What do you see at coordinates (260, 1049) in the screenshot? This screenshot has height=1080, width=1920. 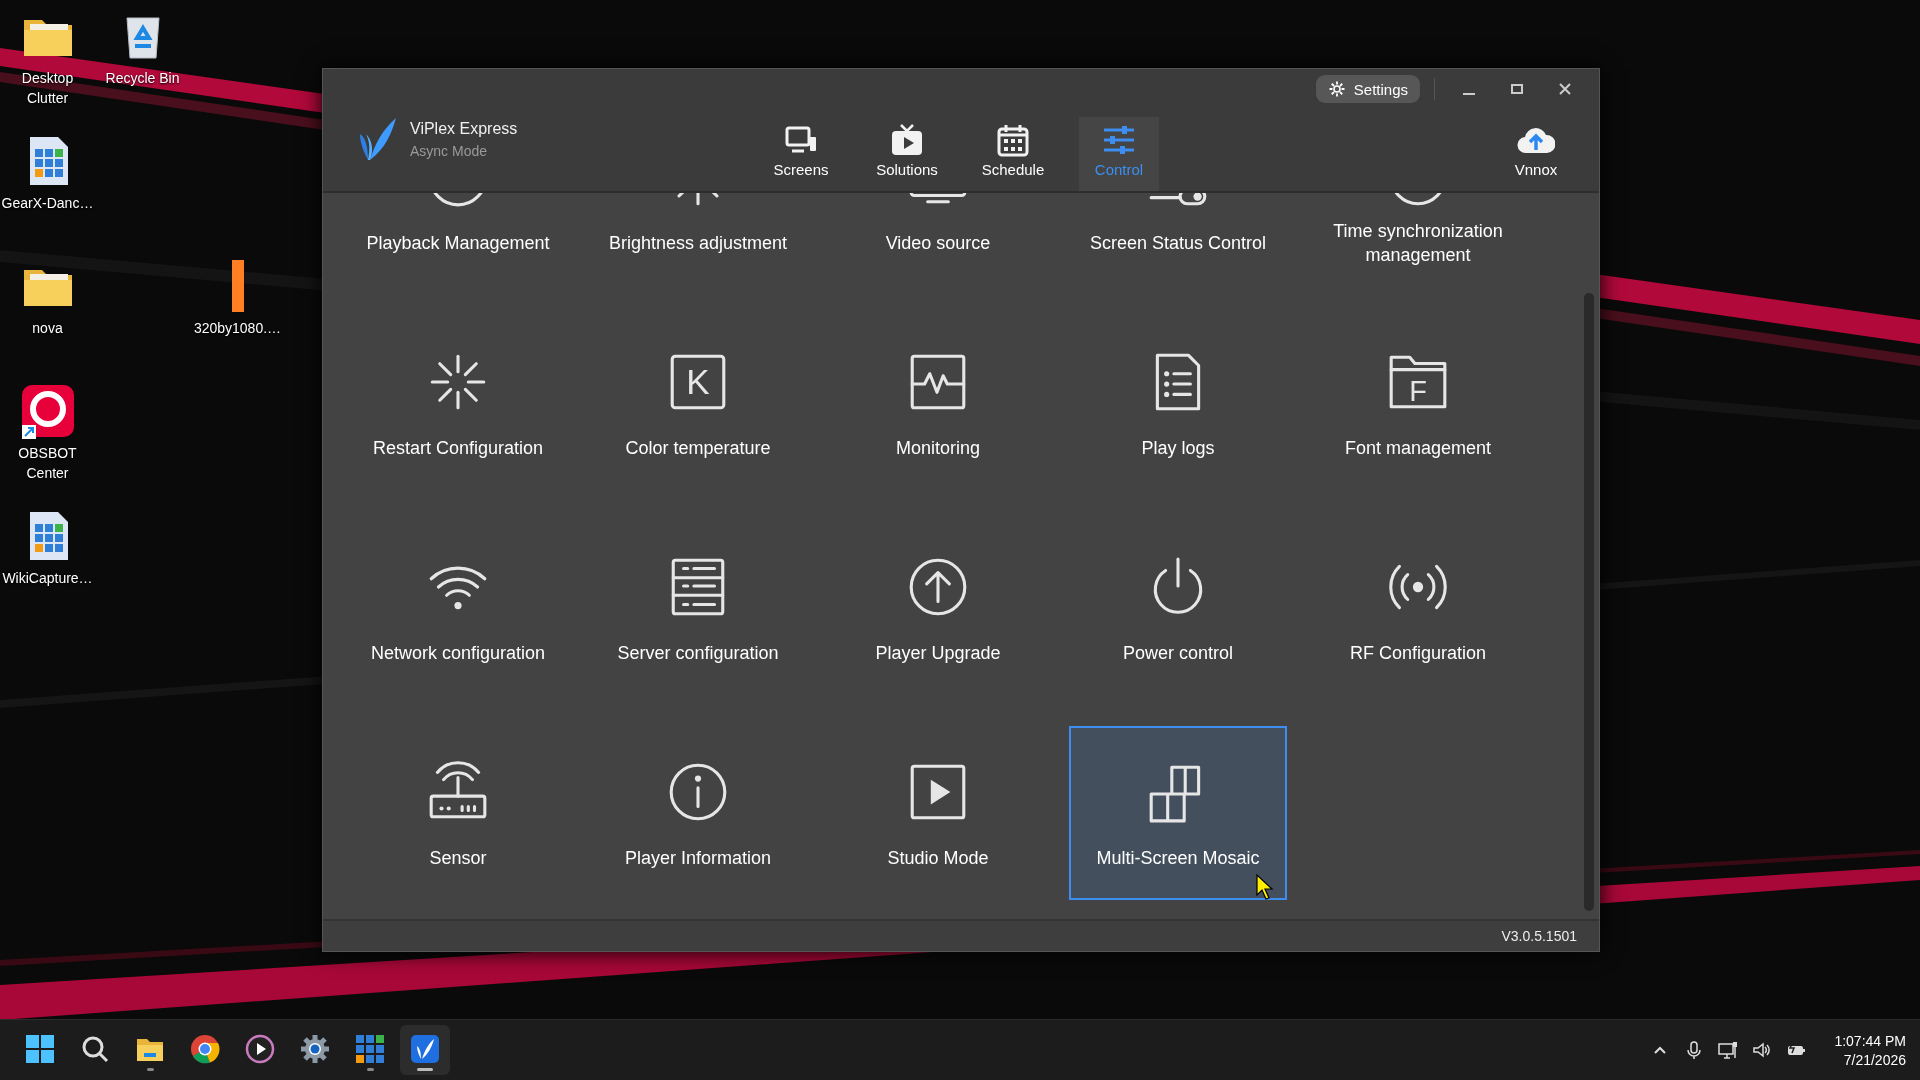 I see `play-circle-icon` at bounding box center [260, 1049].